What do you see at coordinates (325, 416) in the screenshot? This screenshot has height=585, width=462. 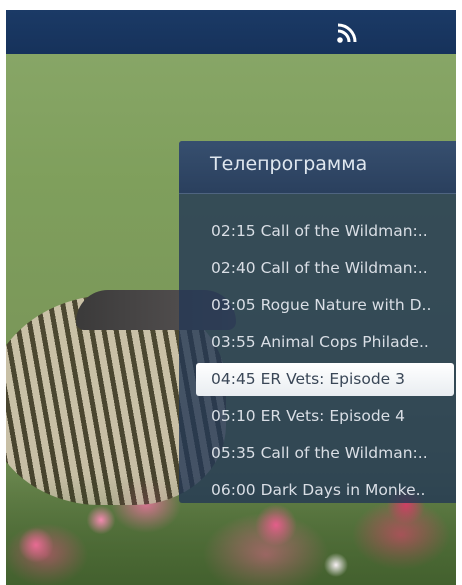 I see `program-item: 05:10 ER Vets: Episode 4` at bounding box center [325, 416].